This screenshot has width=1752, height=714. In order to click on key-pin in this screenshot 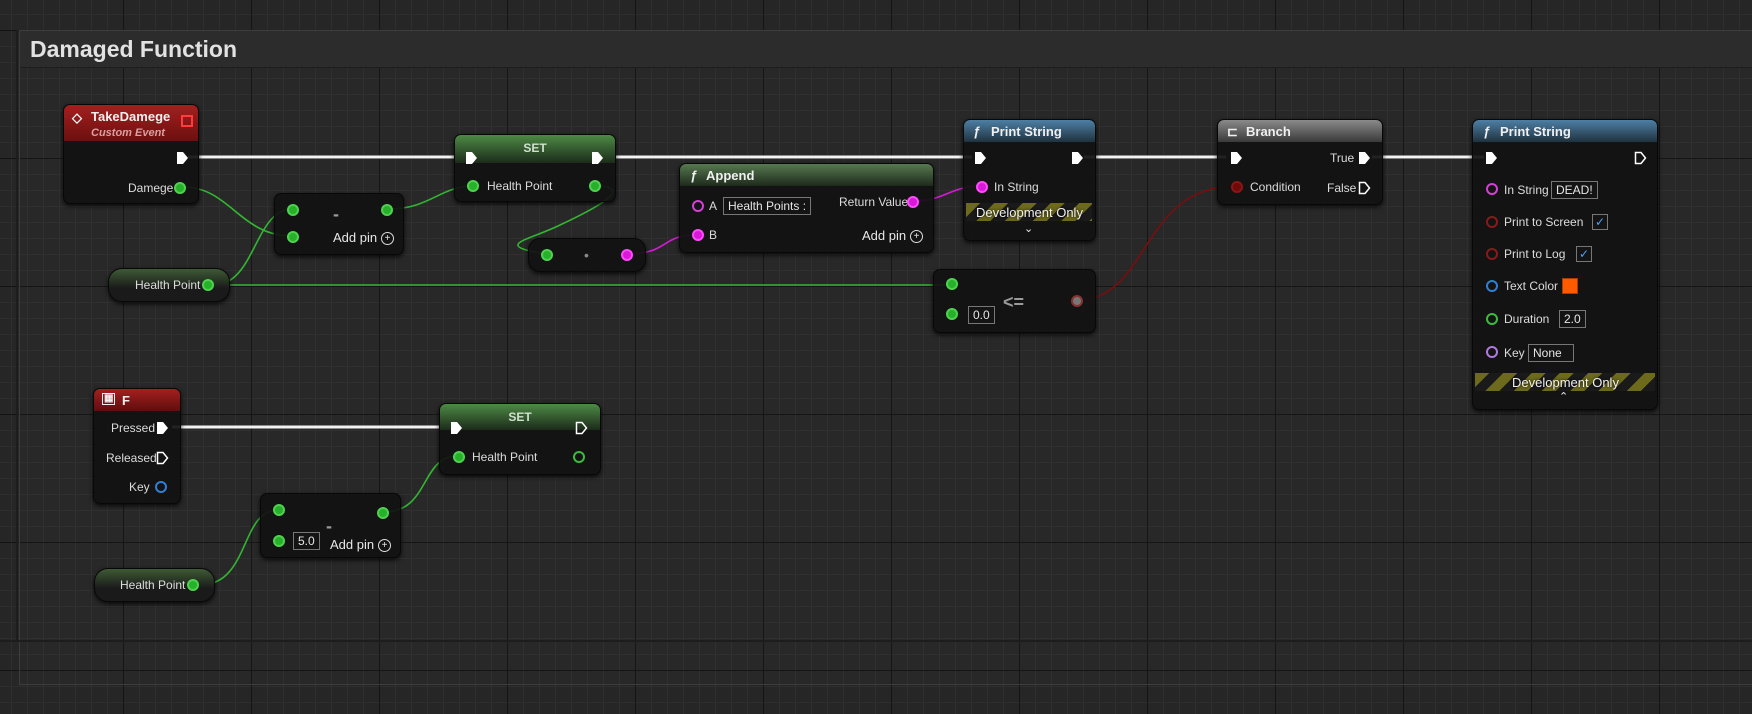, I will do `click(1492, 352)`.